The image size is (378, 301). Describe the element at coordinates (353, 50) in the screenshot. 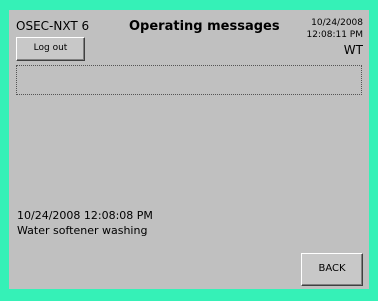

I see `user-initials: WT` at that location.